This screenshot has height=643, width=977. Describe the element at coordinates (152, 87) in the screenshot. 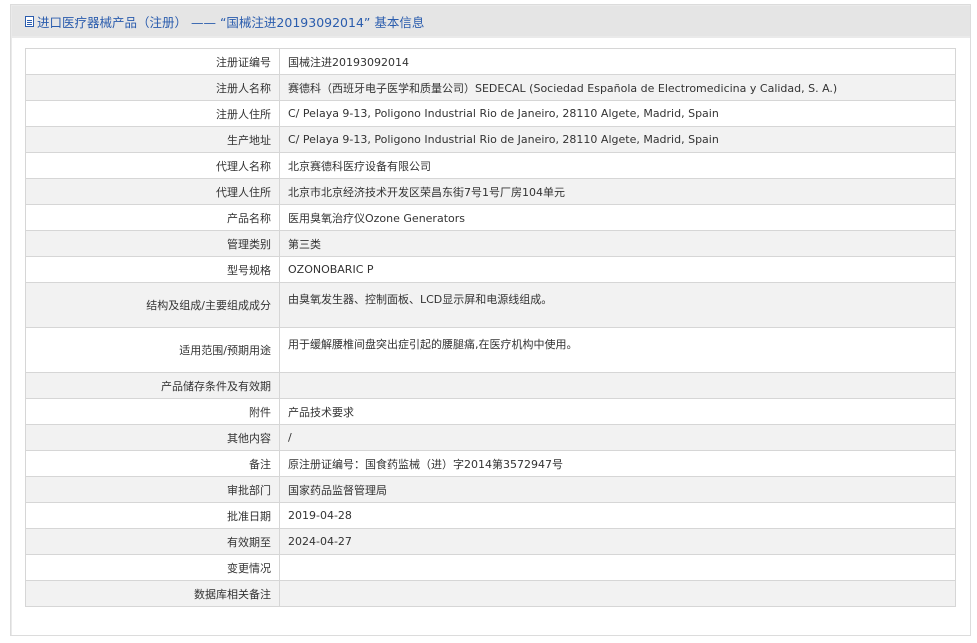

I see `field-label: 注册人名称` at that location.